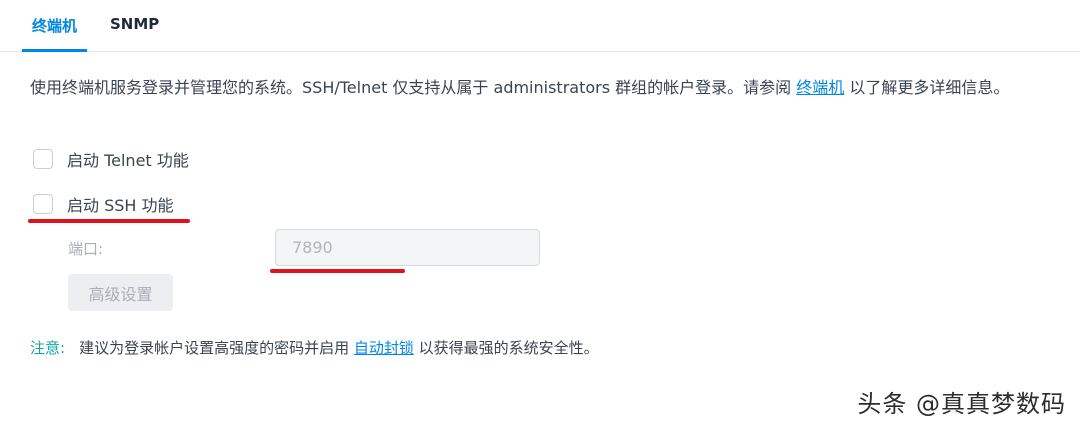 Image resolution: width=1080 pixels, height=426 pixels. What do you see at coordinates (134, 24) in the screenshot?
I see `tab-snmp: SNMP` at bounding box center [134, 24].